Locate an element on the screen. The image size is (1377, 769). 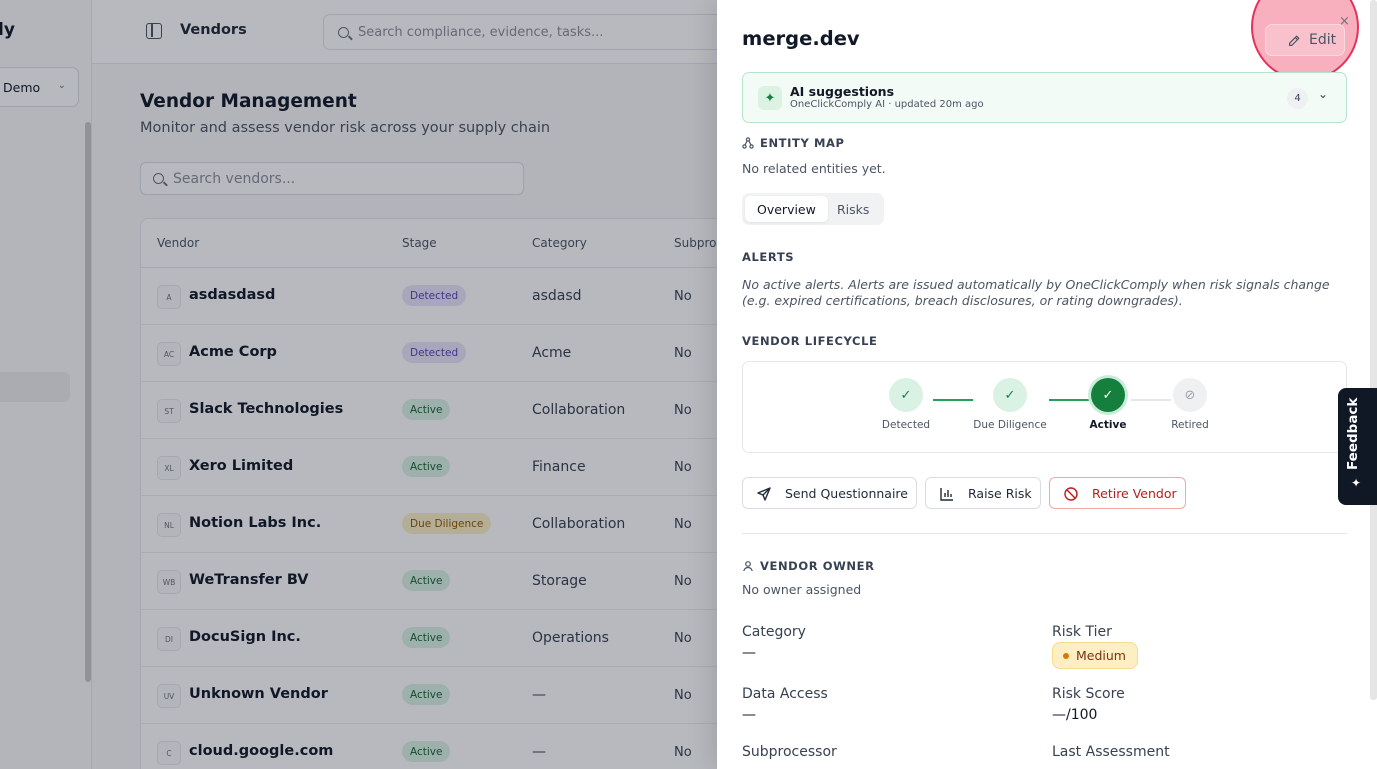
raise-risk-button: Raise Risk is located at coordinates (983, 493).